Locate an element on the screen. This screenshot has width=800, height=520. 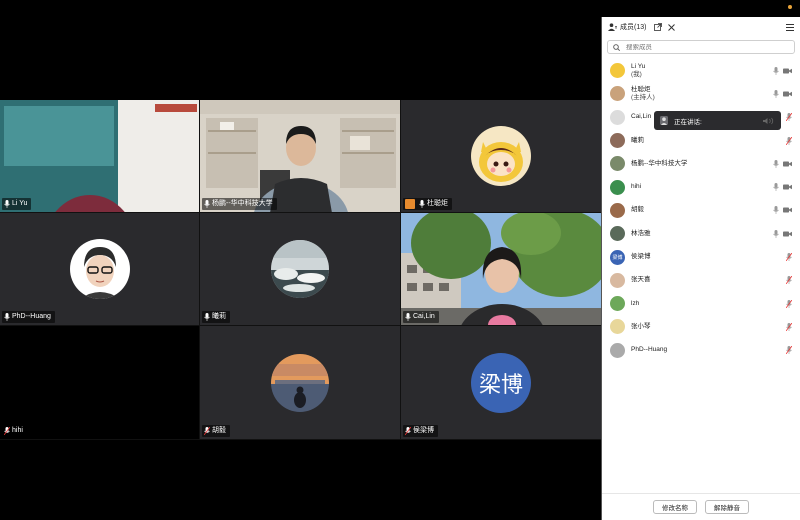
member-row: 杜聪炬 (主持人) is located at coordinates (701, 93).